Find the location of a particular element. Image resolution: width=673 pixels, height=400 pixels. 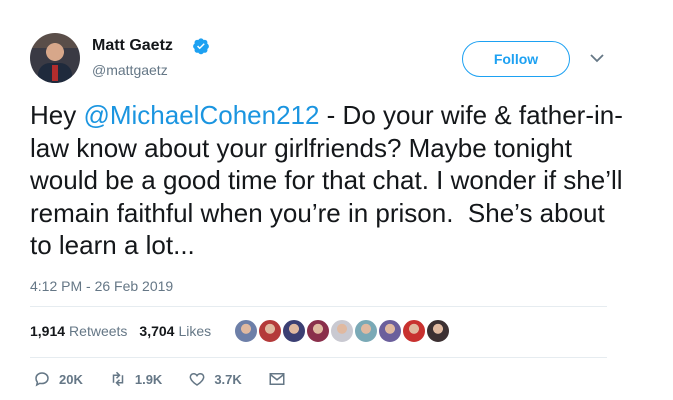

likes-count: 3,704 is located at coordinates (156, 331).